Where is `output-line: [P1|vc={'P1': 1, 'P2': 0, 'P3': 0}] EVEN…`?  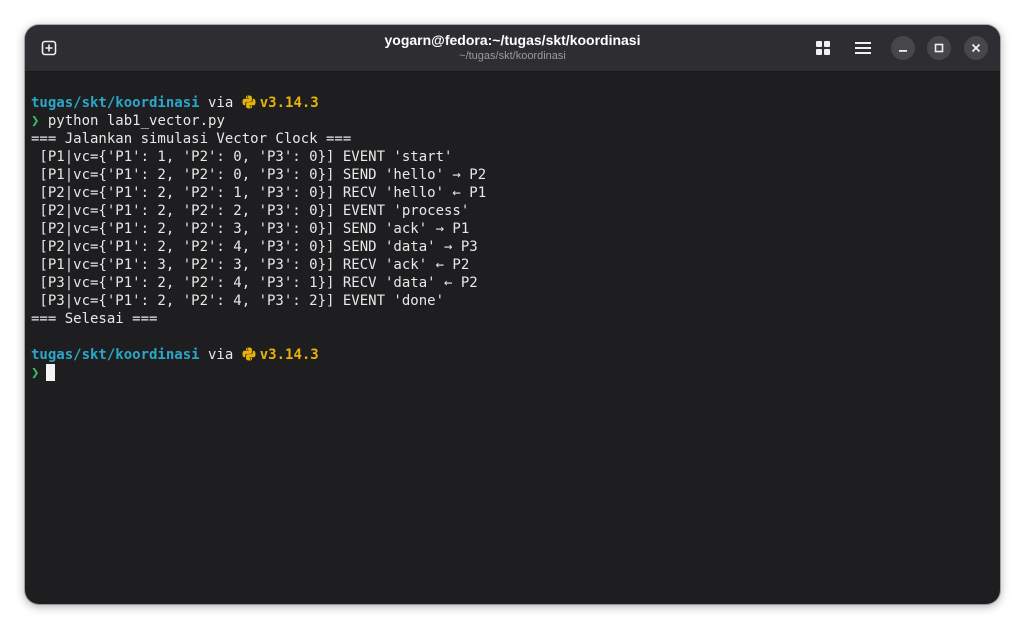 output-line: [P1|vc={'P1': 1, 'P2': 0, 'P3': 0}] EVEN… is located at coordinates (242, 157).